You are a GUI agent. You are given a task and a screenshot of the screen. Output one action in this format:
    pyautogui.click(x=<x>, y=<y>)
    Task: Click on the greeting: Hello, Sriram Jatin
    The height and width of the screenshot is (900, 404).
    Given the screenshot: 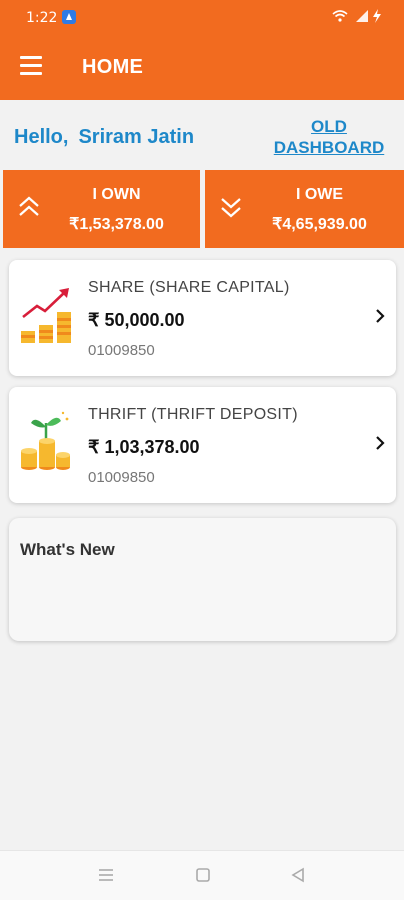 What is the action you would take?
    pyautogui.click(x=104, y=137)
    